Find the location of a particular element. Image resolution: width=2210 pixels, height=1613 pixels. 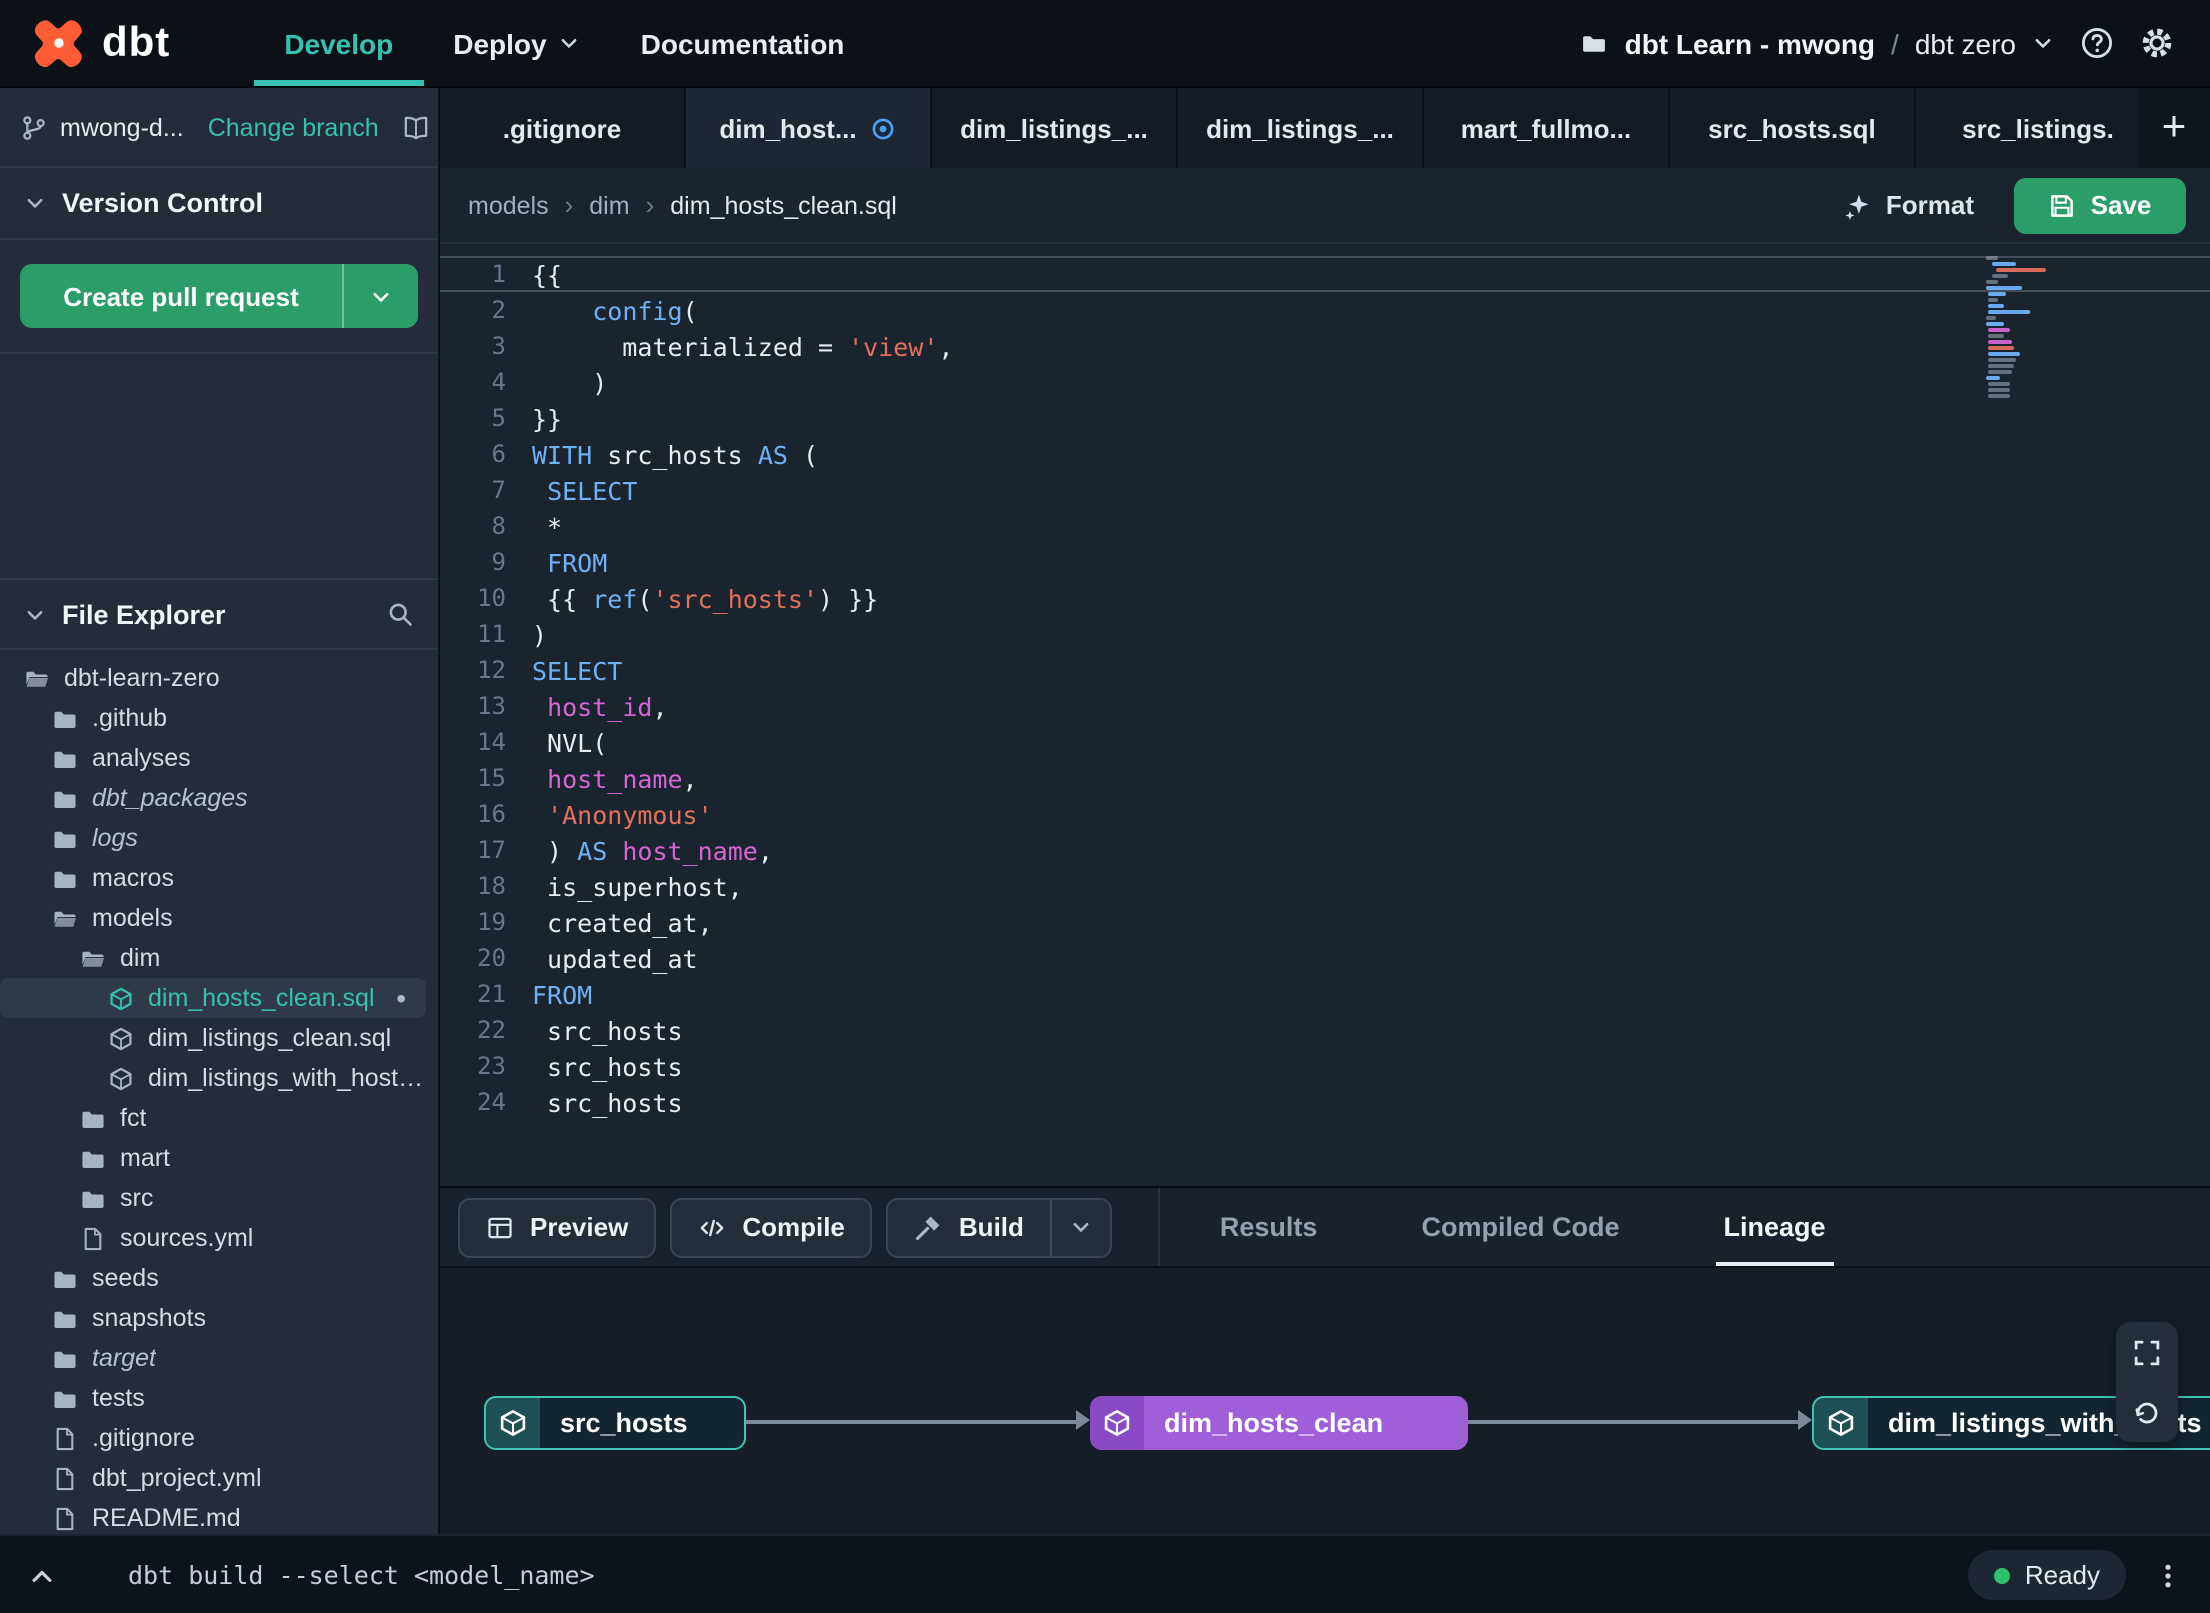

status-bar: dbt build --select <model_name> Ready is located at coordinates (1105, 1573).